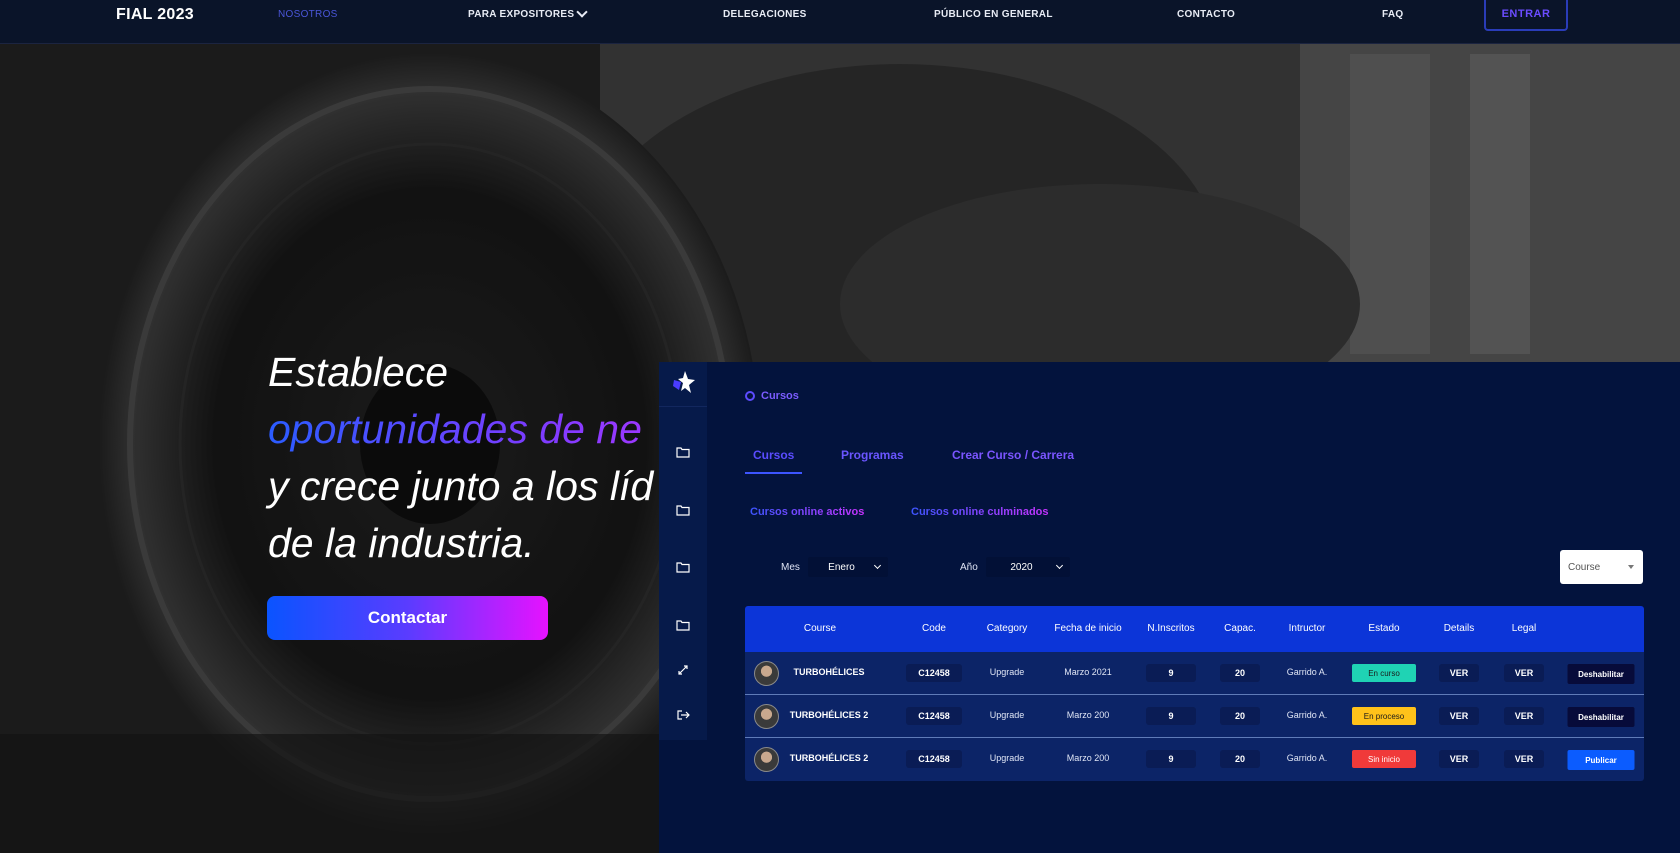 The height and width of the screenshot is (853, 1680). I want to click on dashboard-sidebar, so click(683, 551).